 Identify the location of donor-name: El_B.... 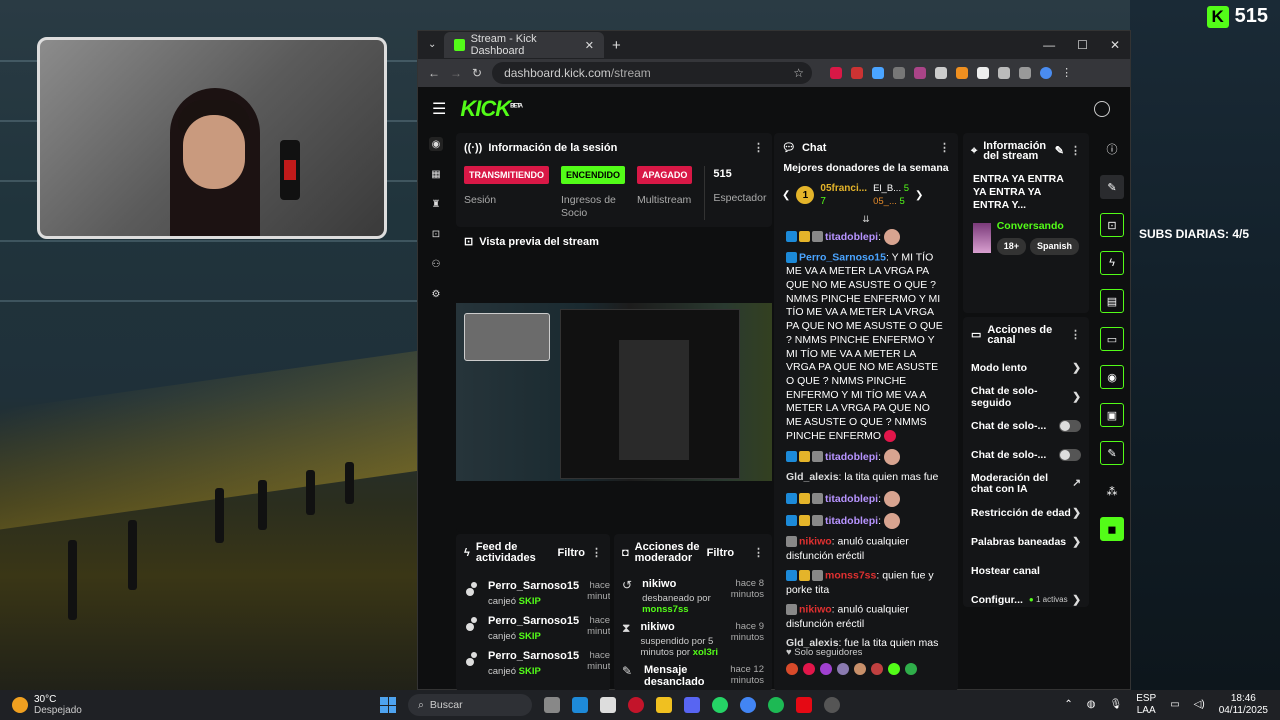
(887, 188).